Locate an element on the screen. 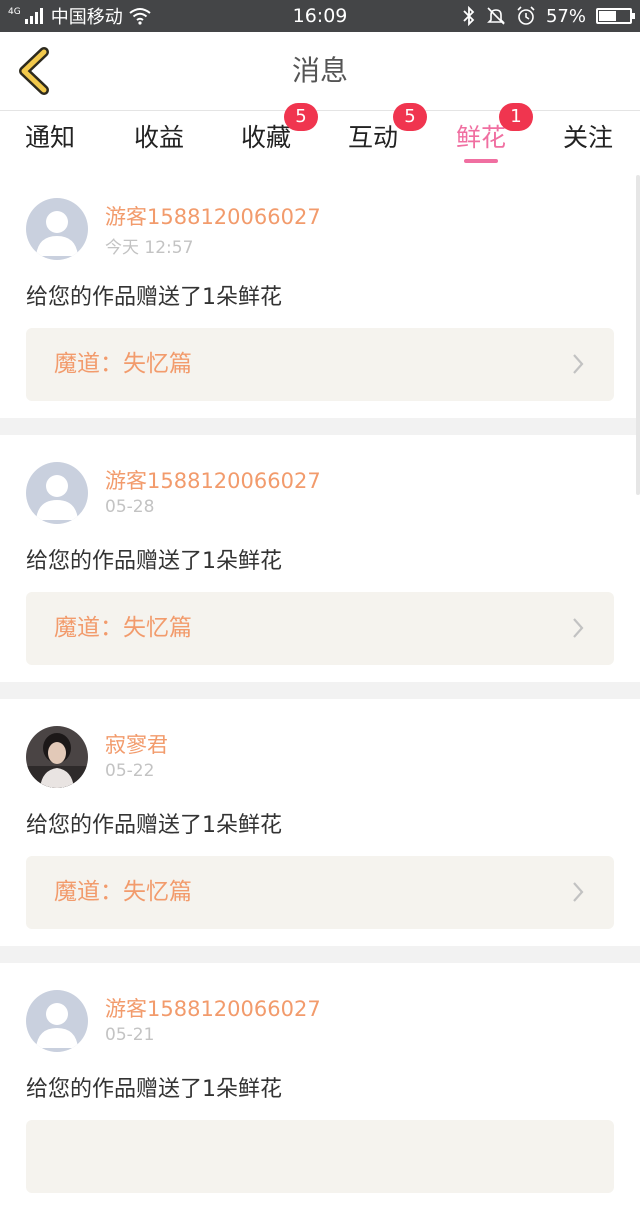 Image resolution: width=640 pixels, height=1210 pixels. tab-earnings: 收益 is located at coordinates (159, 141).